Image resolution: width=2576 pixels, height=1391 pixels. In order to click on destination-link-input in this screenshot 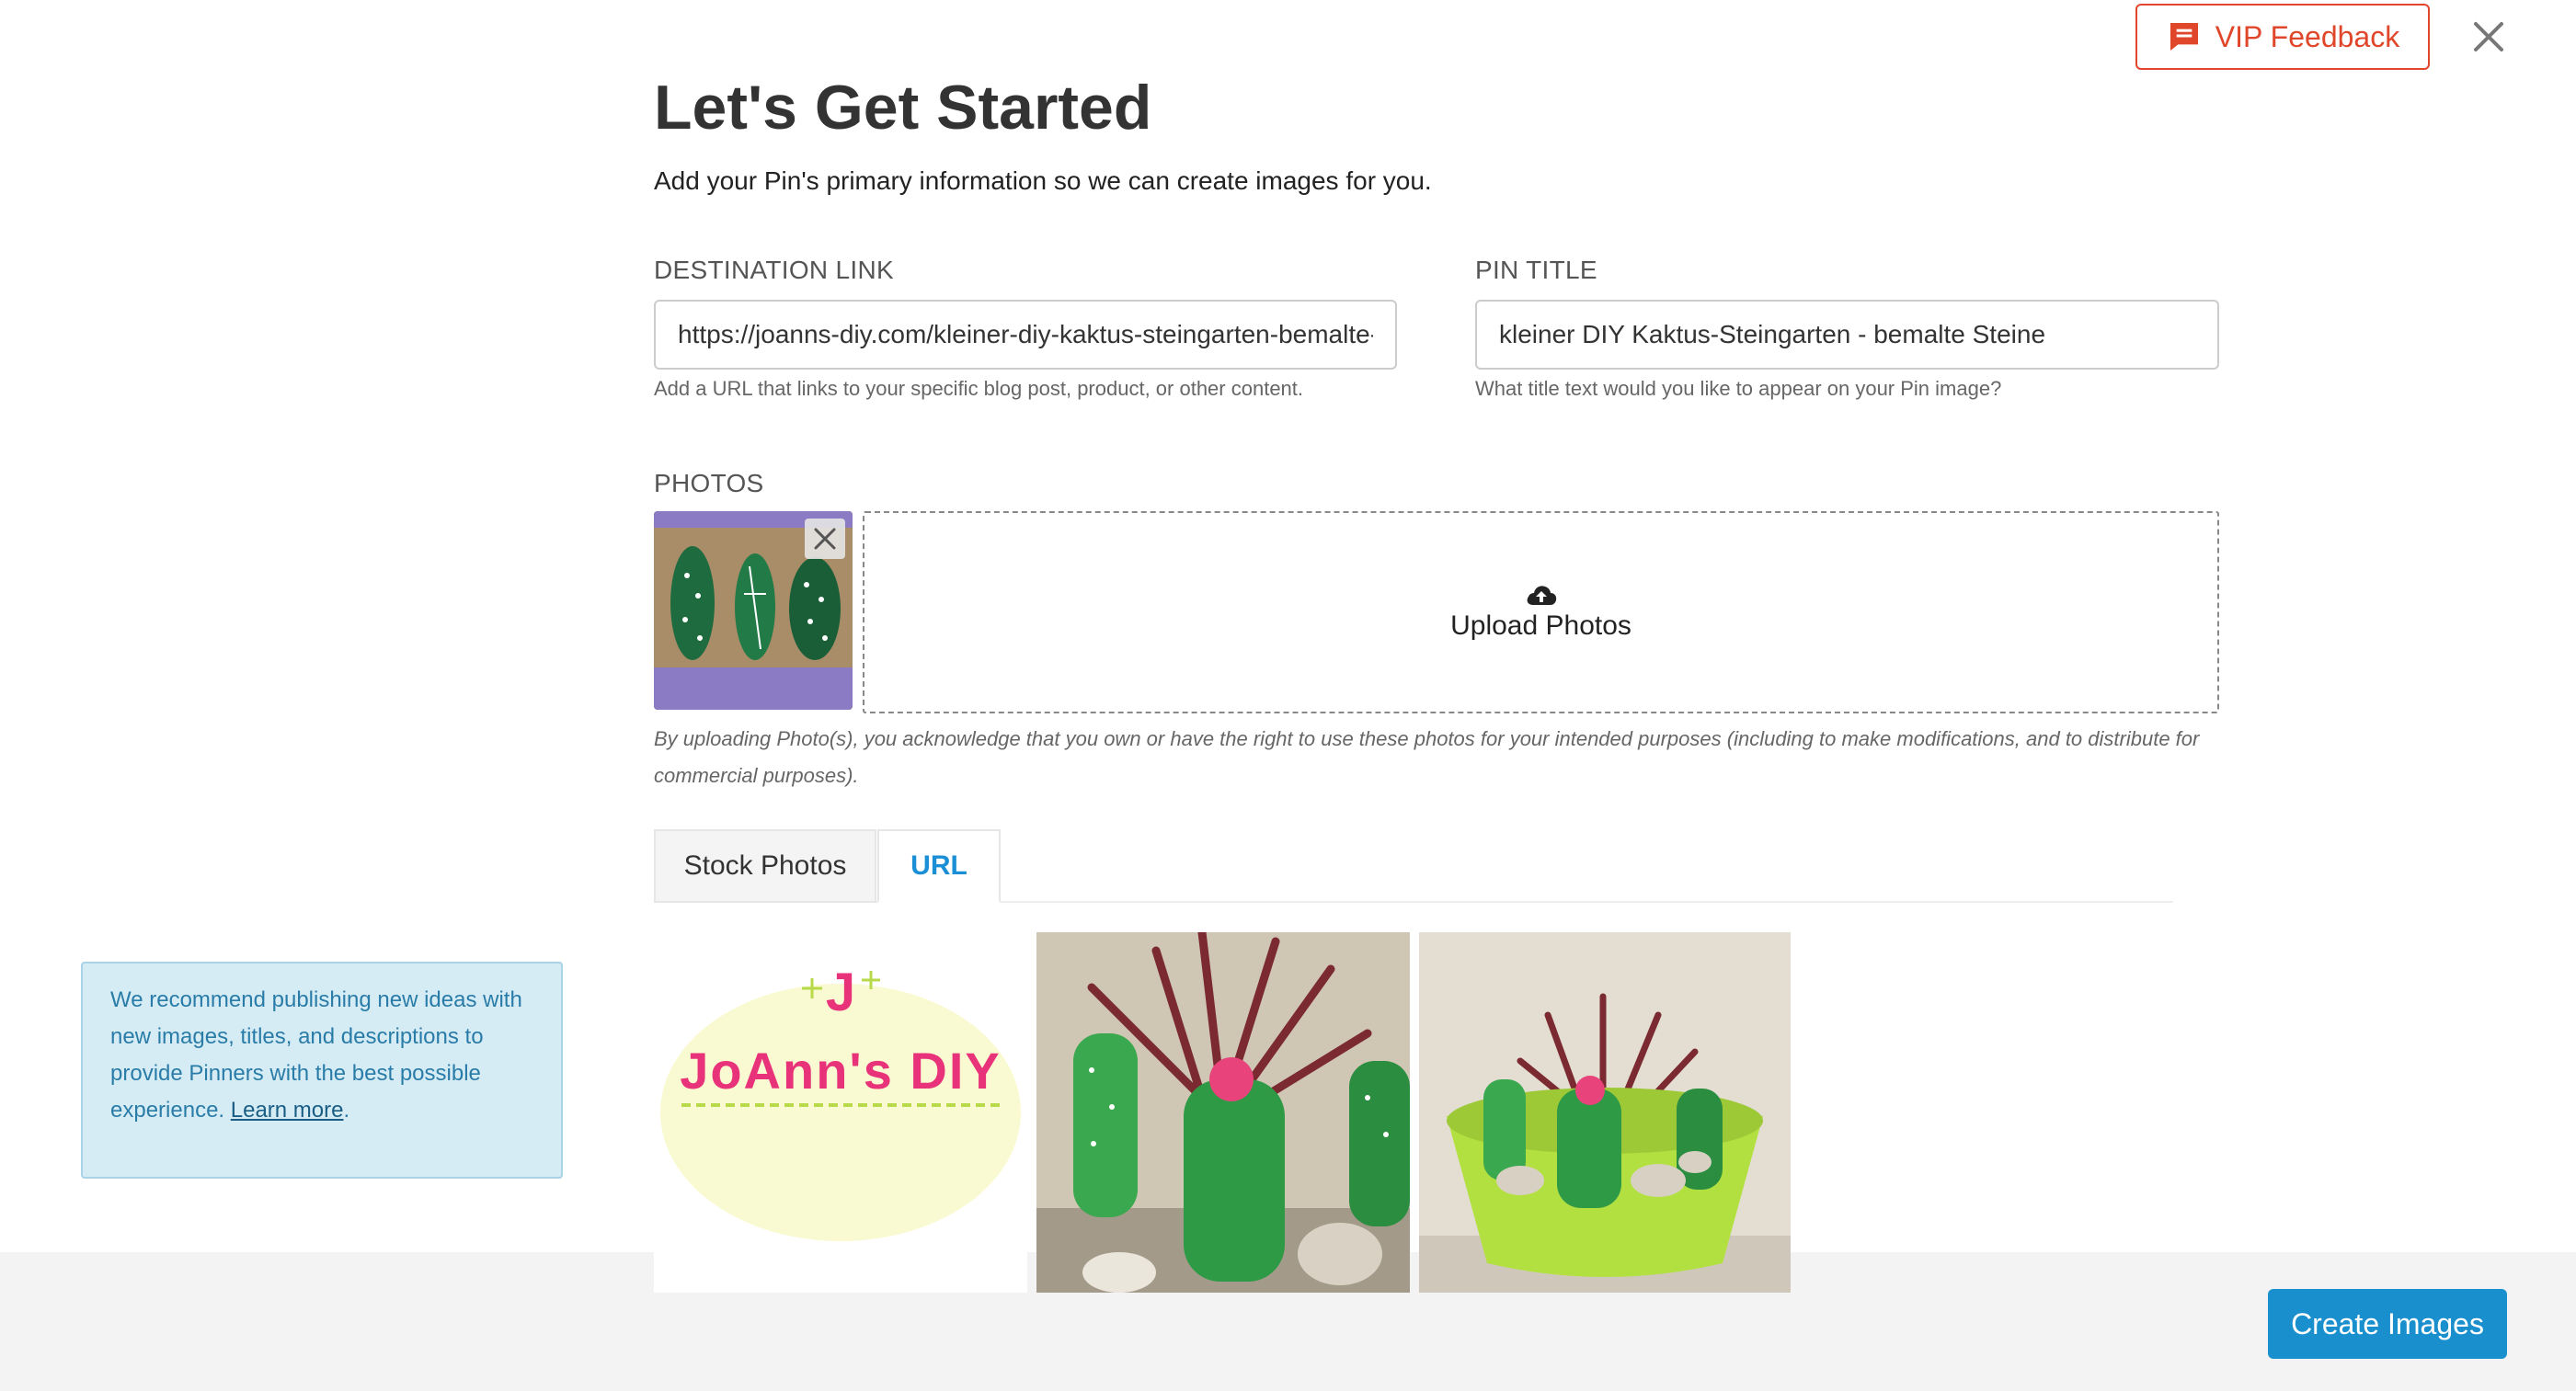, I will do `click(1025, 335)`.